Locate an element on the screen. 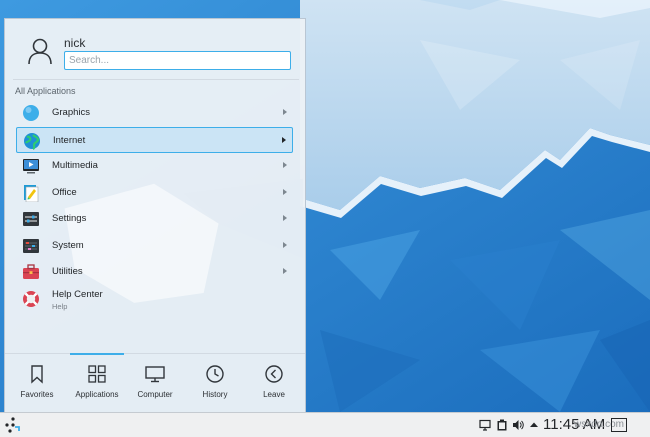  menu-item-office: Office is located at coordinates (154, 193).